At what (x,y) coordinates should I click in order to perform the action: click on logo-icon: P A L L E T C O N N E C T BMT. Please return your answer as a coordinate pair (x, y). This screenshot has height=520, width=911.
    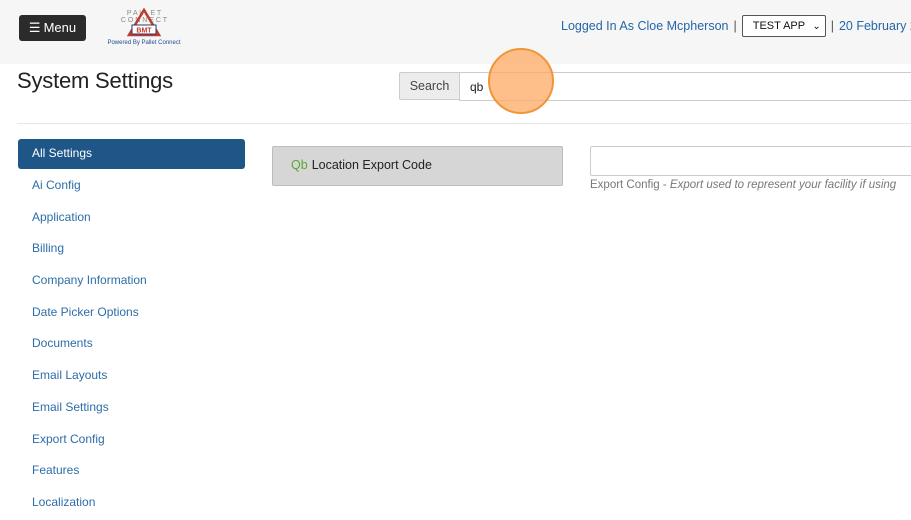
    Looking at the image, I should click on (144, 22).